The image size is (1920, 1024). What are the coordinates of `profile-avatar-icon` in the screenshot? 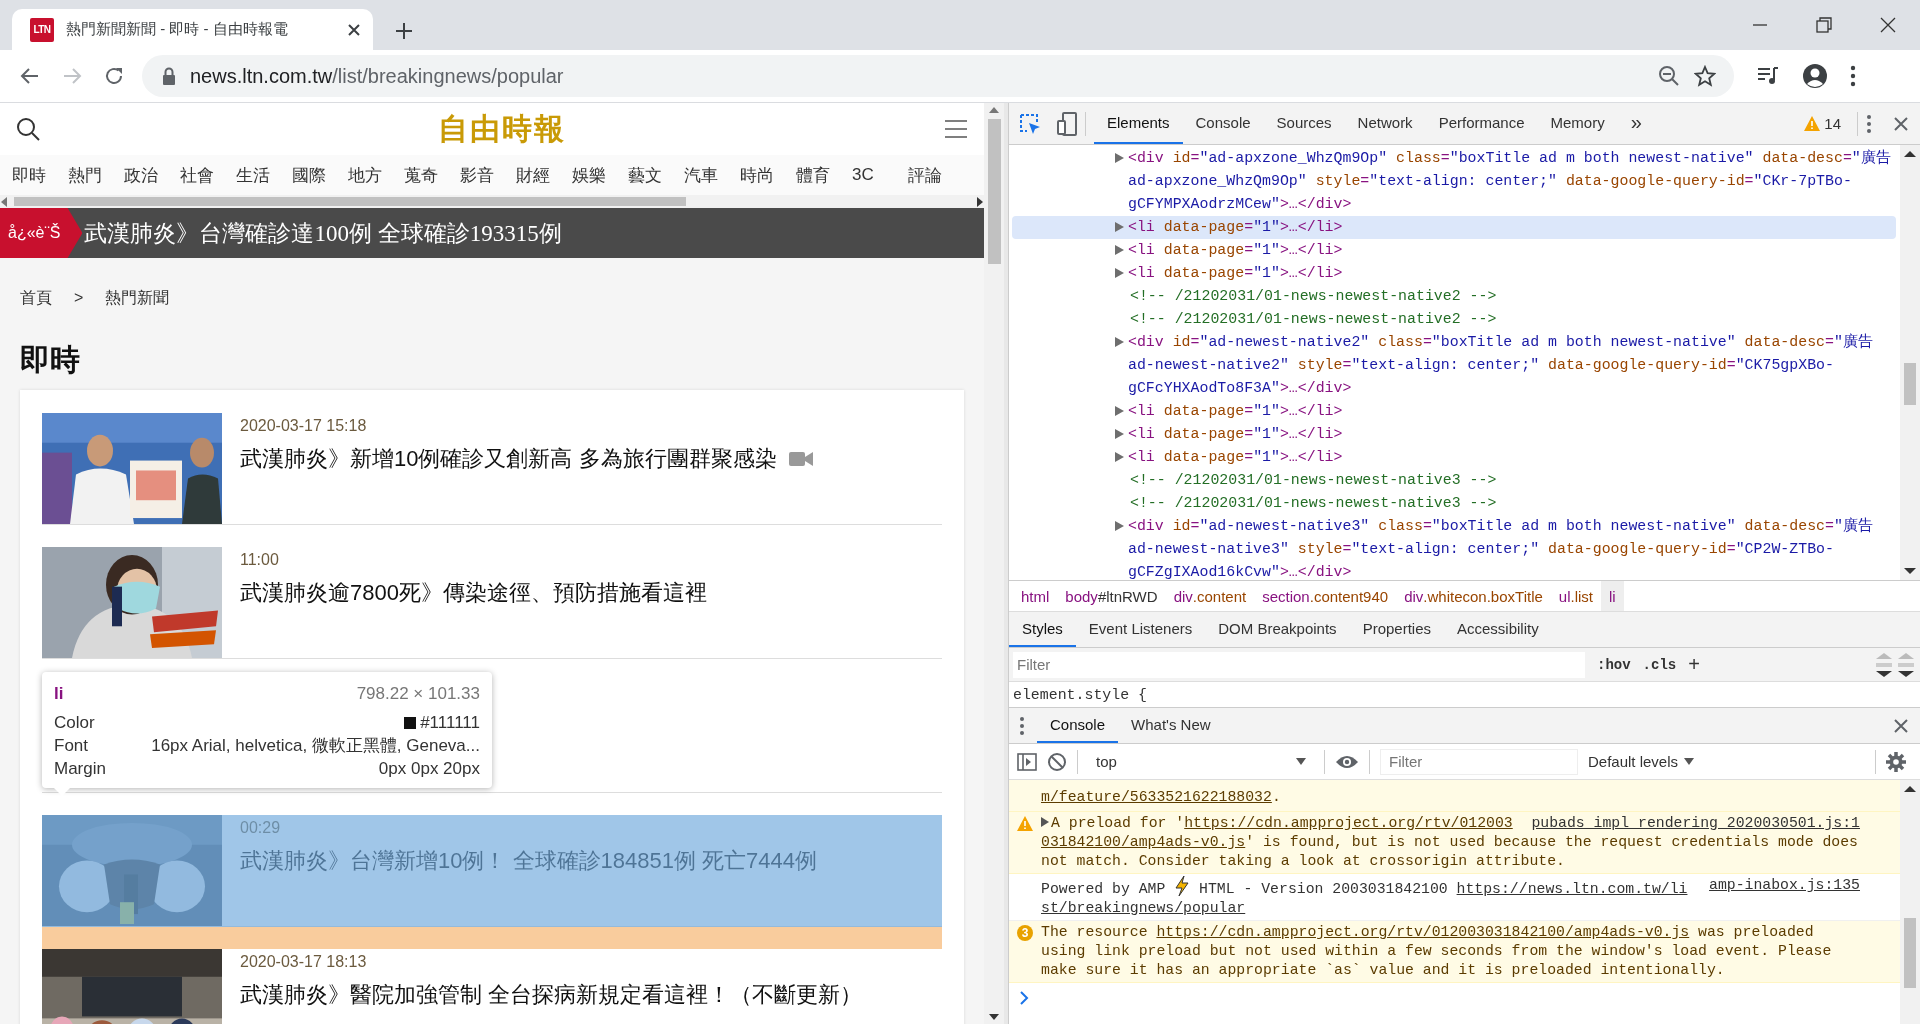 It's located at (1815, 76).